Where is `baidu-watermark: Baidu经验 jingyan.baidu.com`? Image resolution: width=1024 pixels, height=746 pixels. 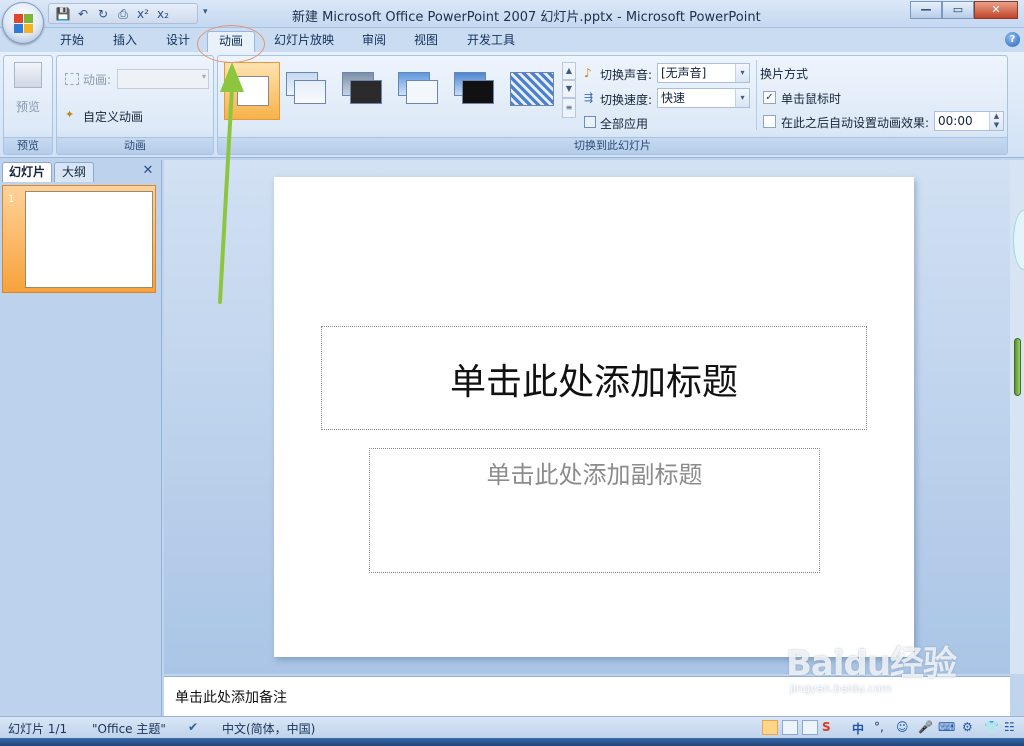 baidu-watermark: Baidu经验 jingyan.baidu.com is located at coordinates (886, 671).